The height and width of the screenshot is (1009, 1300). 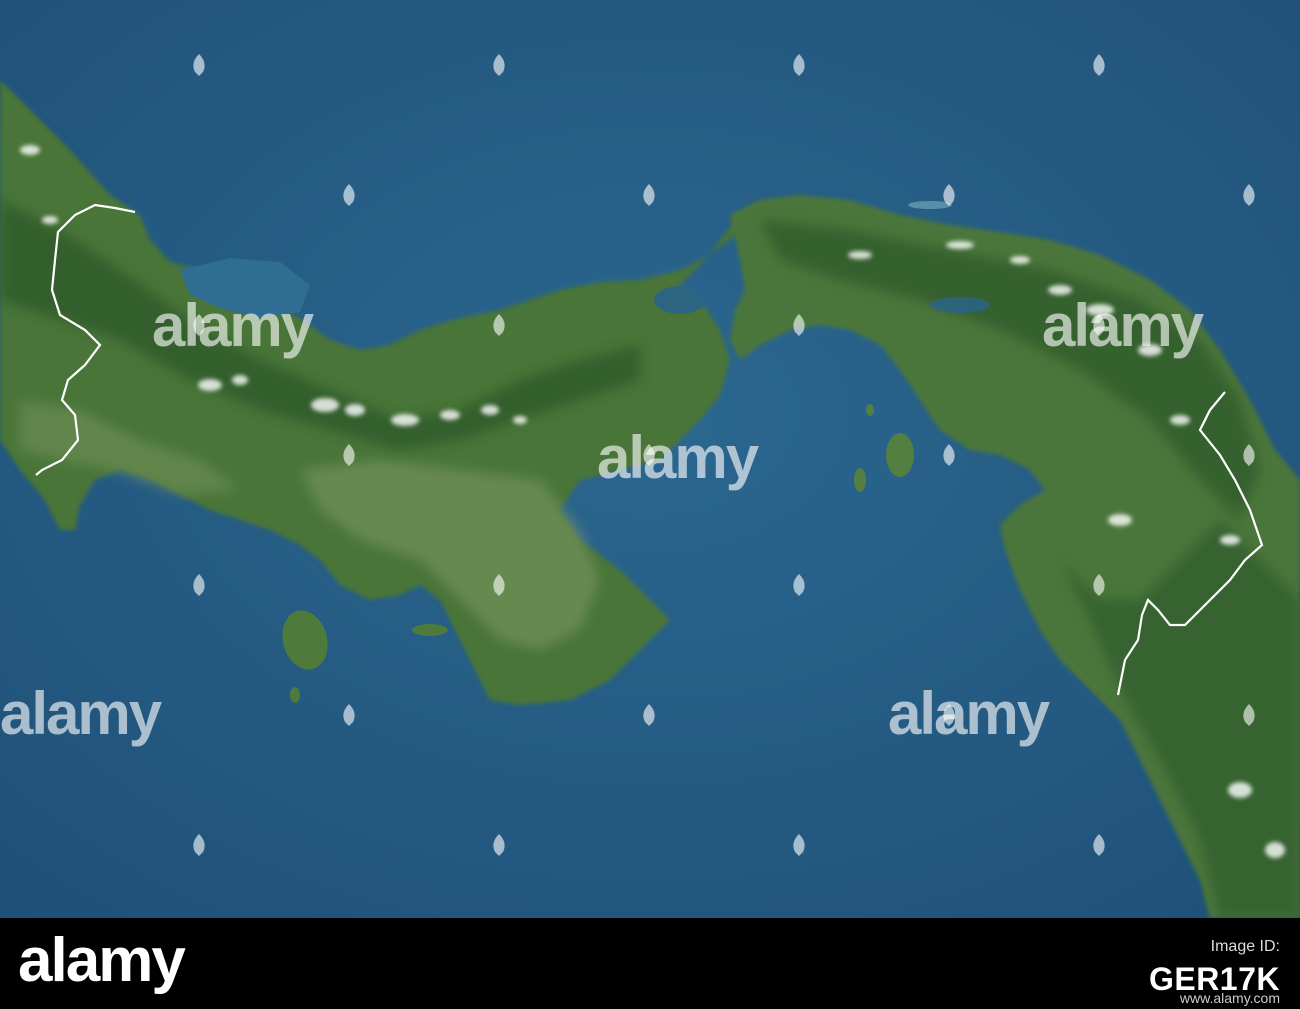 What do you see at coordinates (102, 960) in the screenshot?
I see `footer-brand-logo: alamy` at bounding box center [102, 960].